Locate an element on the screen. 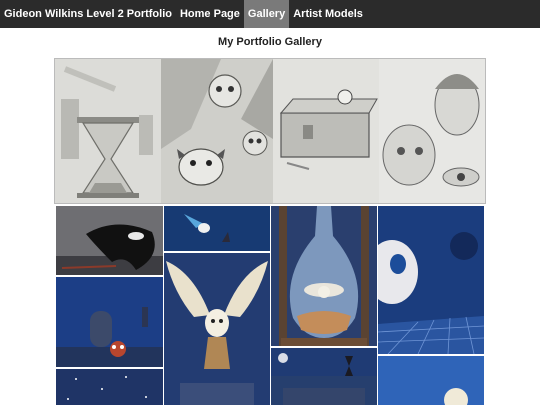  bluebird-painting is located at coordinates (217, 228).